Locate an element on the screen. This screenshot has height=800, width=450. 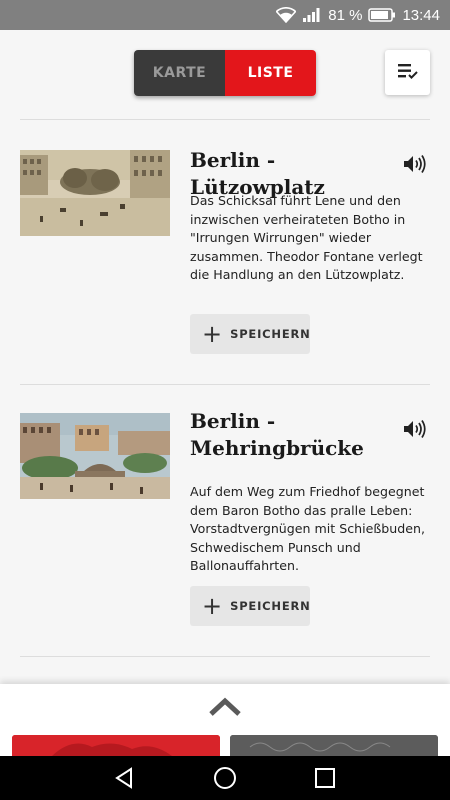
battery-percent: 81 % is located at coordinates (345, 15).